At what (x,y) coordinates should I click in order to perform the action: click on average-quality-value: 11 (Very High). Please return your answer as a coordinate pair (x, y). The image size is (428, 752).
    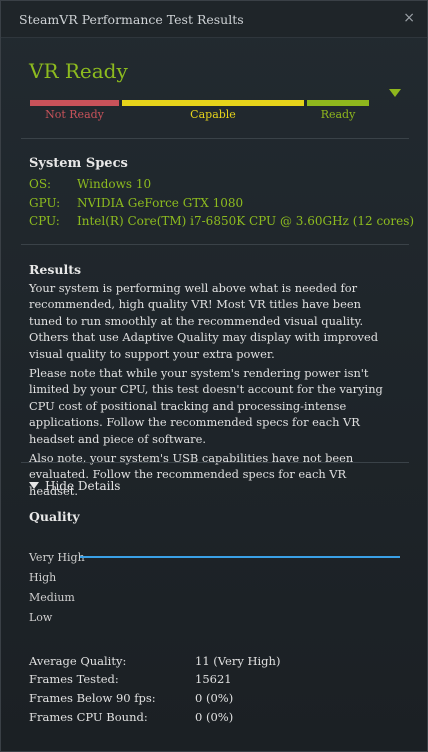
    Looking at the image, I should click on (238, 661).